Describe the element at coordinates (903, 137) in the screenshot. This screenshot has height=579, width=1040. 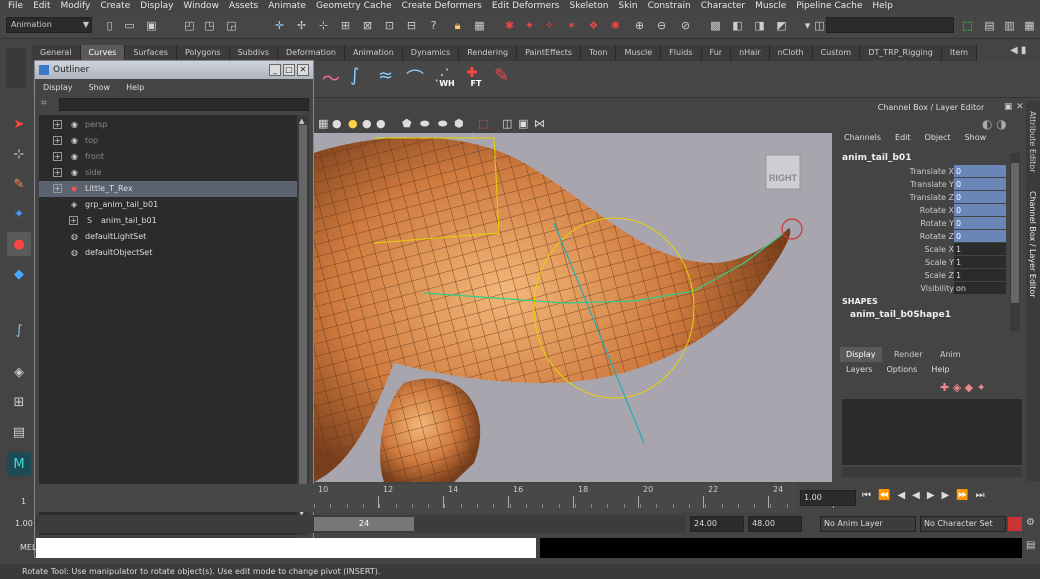
I see `channel-menu-edit: Edit` at that location.